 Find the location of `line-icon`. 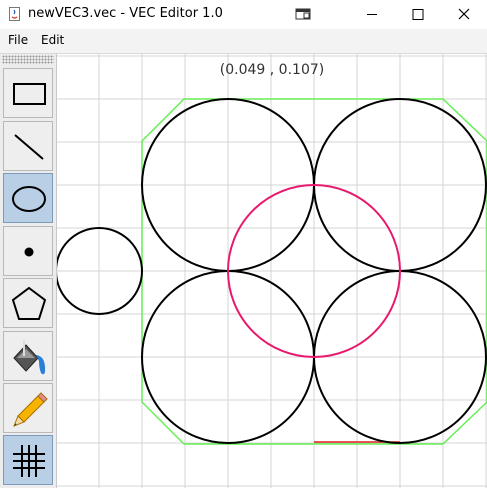

line-icon is located at coordinates (29, 147).